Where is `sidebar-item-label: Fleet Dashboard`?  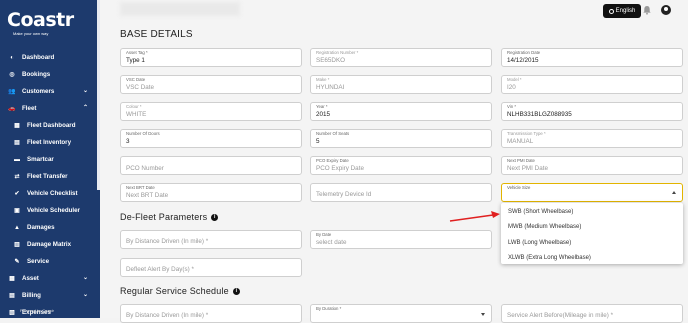
sidebar-item-label: Fleet Dashboard is located at coordinates (51, 125).